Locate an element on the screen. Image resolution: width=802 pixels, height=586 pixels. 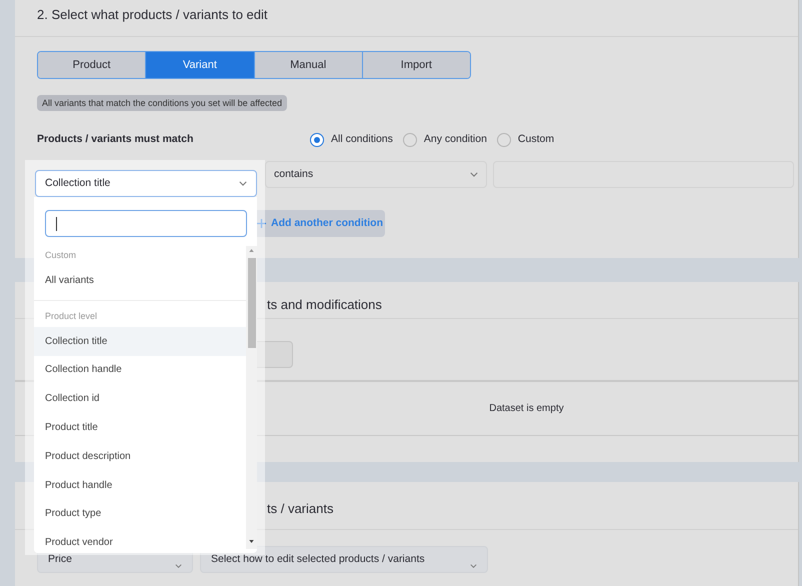
group-header: Product level is located at coordinates (71, 317).